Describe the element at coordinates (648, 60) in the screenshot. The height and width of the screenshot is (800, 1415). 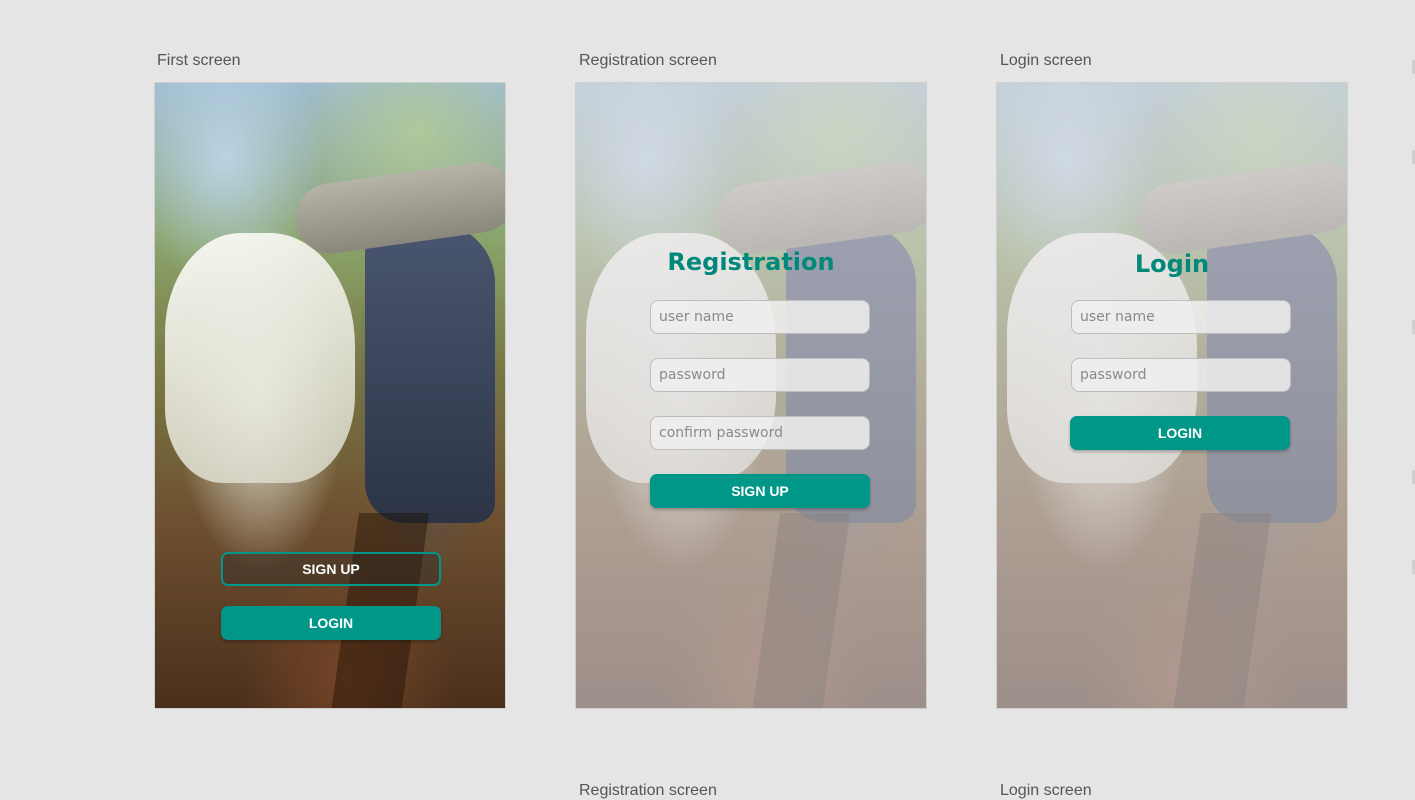
I see `artboard-label-registration: Registration screen` at that location.